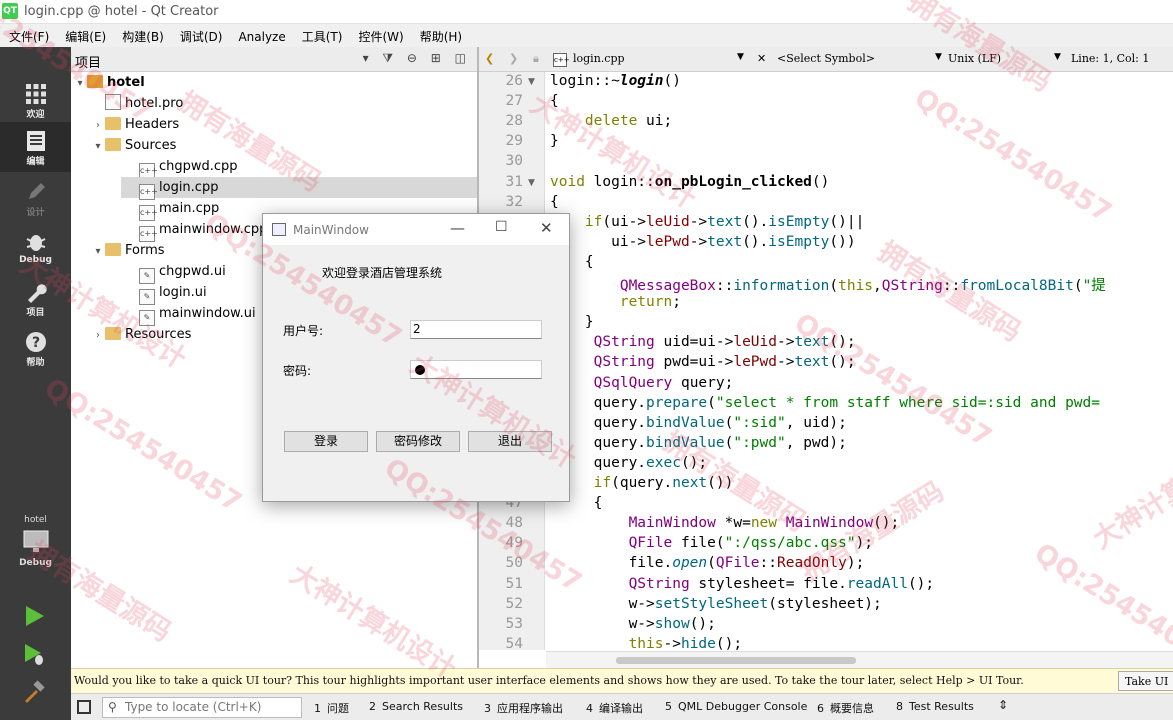 This screenshot has width=1173, height=720. Describe the element at coordinates (703, 342) in the screenshot. I see `code-line: QString uid=ui->leUid->text();` at that location.